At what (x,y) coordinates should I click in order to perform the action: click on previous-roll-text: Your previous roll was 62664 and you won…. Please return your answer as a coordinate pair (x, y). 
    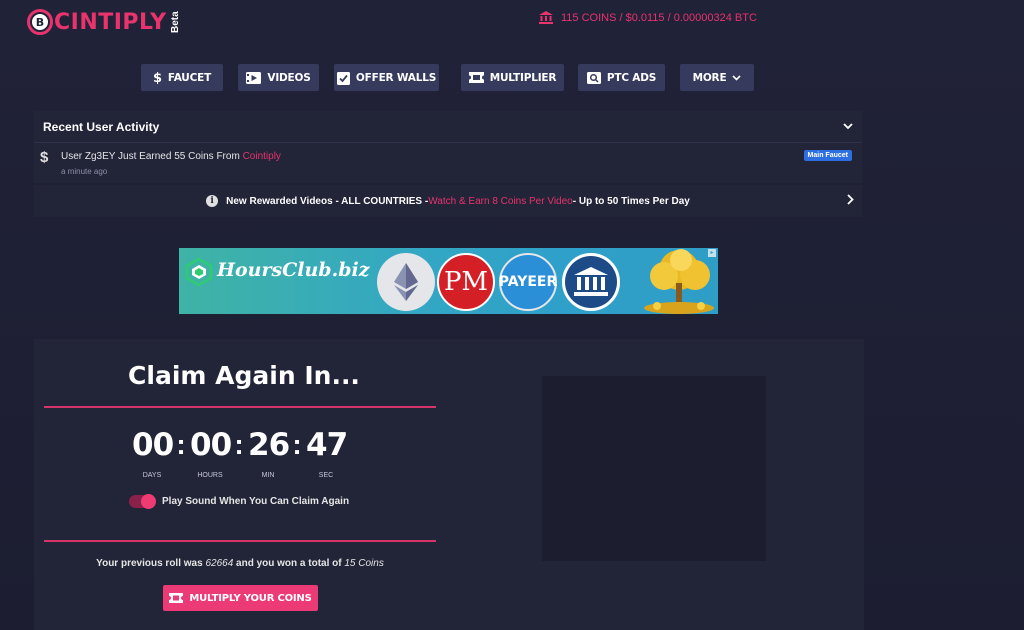
    Looking at the image, I should click on (240, 563).